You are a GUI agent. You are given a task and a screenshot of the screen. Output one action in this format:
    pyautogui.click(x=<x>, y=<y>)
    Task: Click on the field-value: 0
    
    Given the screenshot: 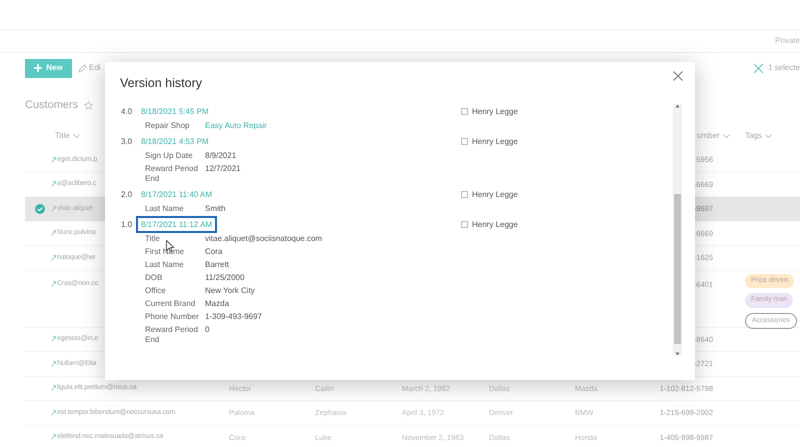 What is the action you would take?
    pyautogui.click(x=207, y=330)
    